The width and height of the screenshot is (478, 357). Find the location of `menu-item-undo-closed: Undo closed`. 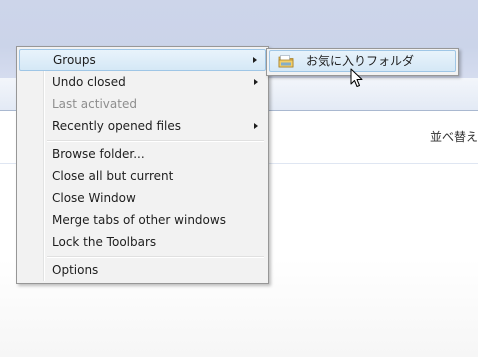

menu-item-undo-closed: Undo closed is located at coordinates (142, 82).